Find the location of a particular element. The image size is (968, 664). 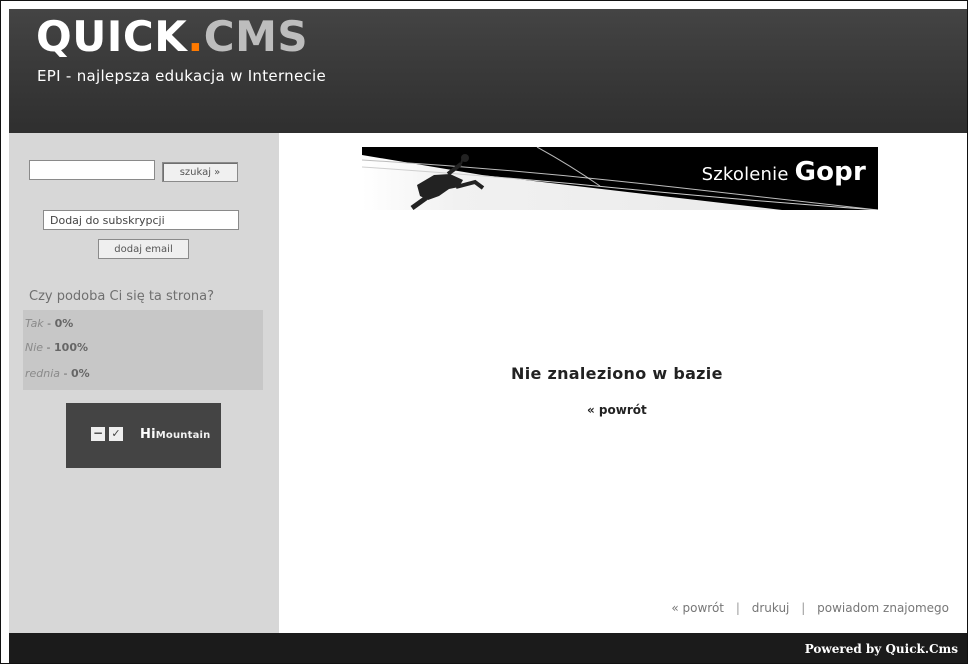

sponsor-banner-himountain: − ✓ HiMountain is located at coordinates (143, 435).